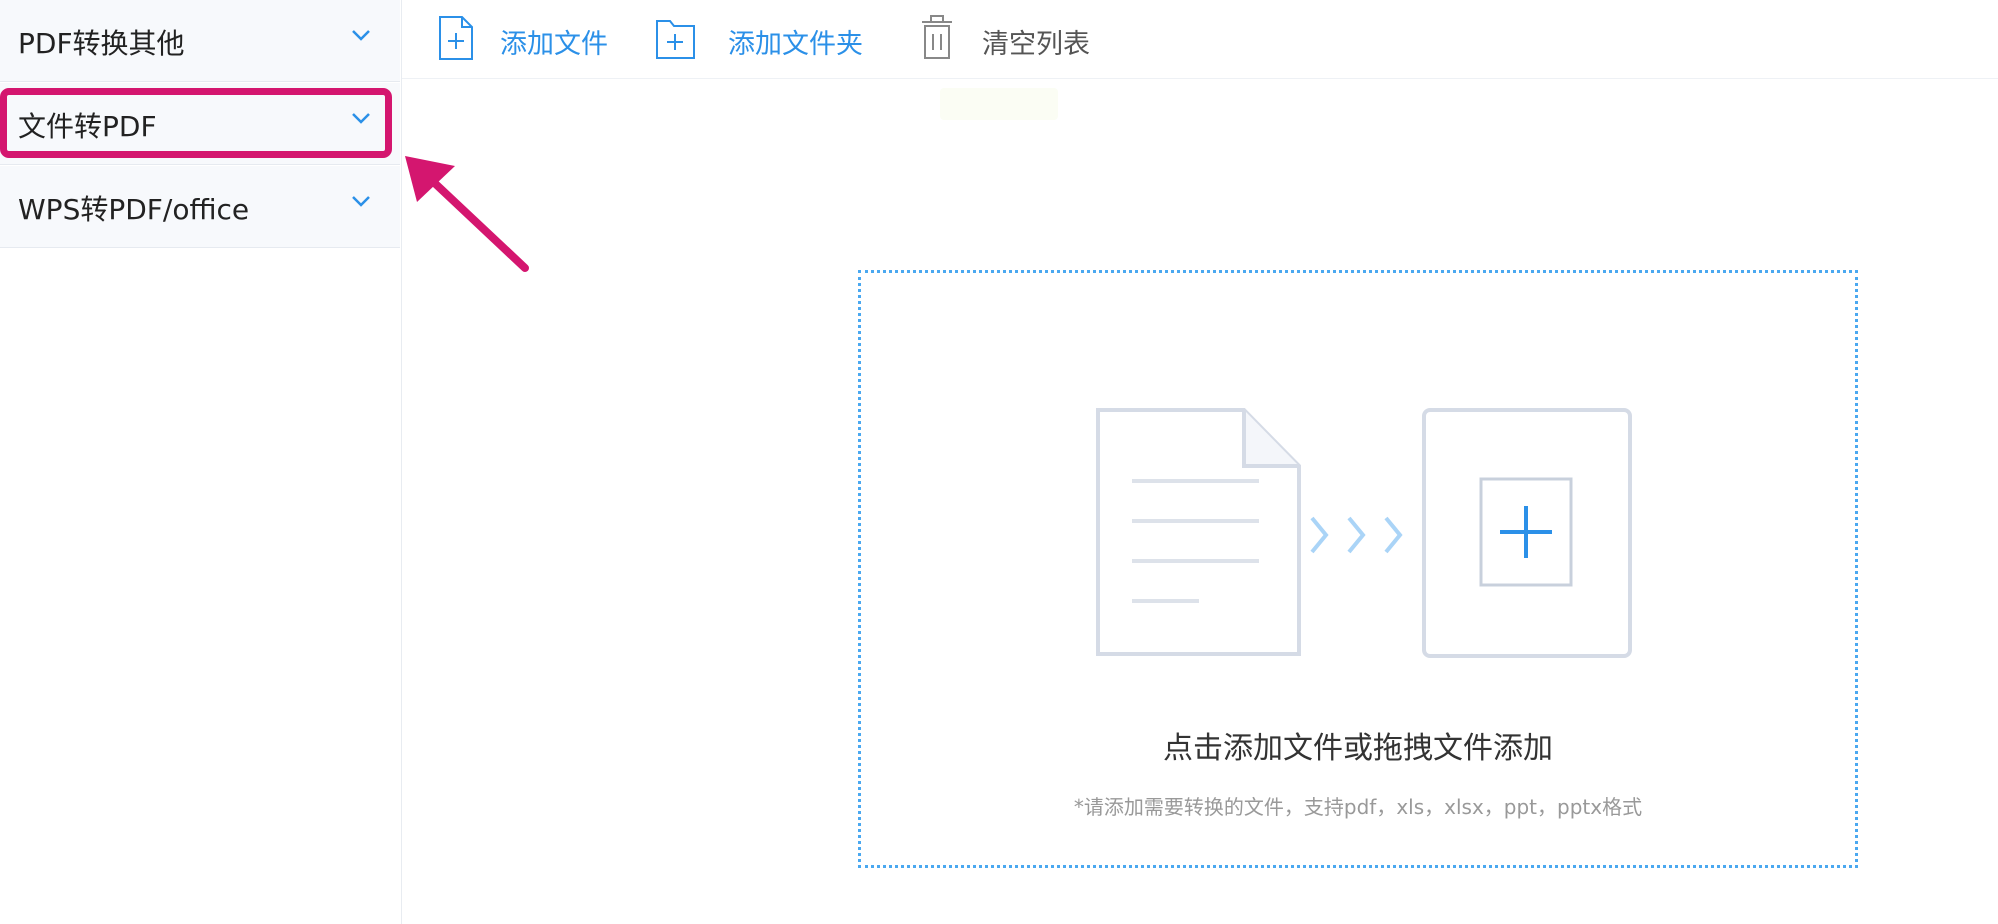 The width and height of the screenshot is (1998, 924). What do you see at coordinates (795, 44) in the screenshot?
I see `add-folder-label: 添加文件夹` at bounding box center [795, 44].